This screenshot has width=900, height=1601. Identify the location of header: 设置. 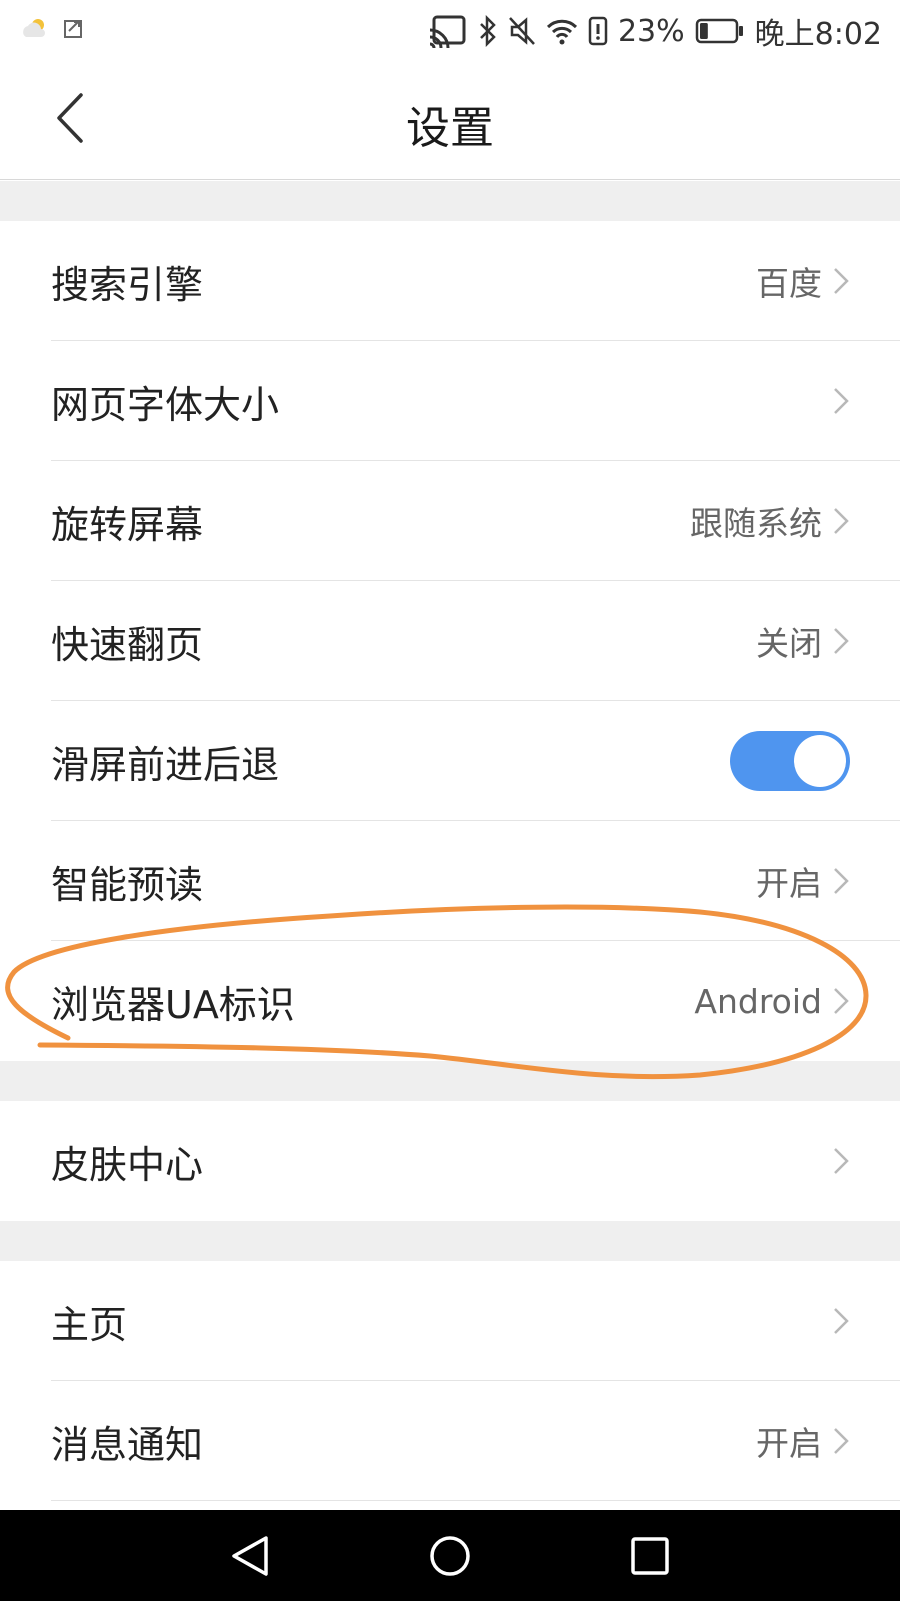
(450, 121).